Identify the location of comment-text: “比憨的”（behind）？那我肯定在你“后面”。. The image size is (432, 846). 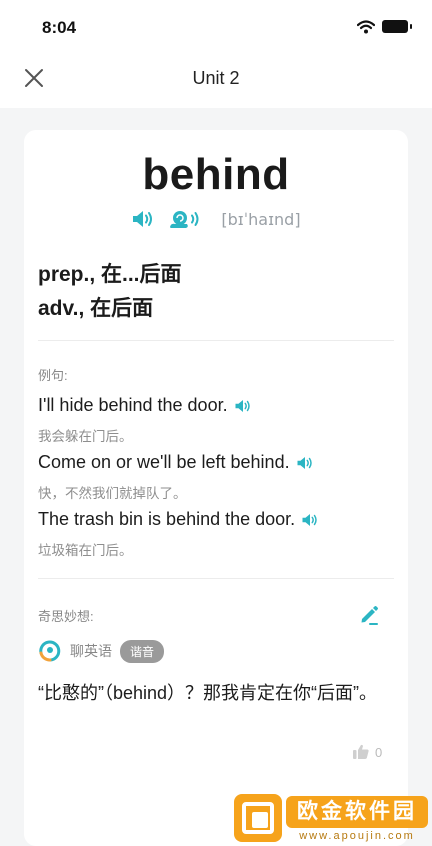
(208, 693).